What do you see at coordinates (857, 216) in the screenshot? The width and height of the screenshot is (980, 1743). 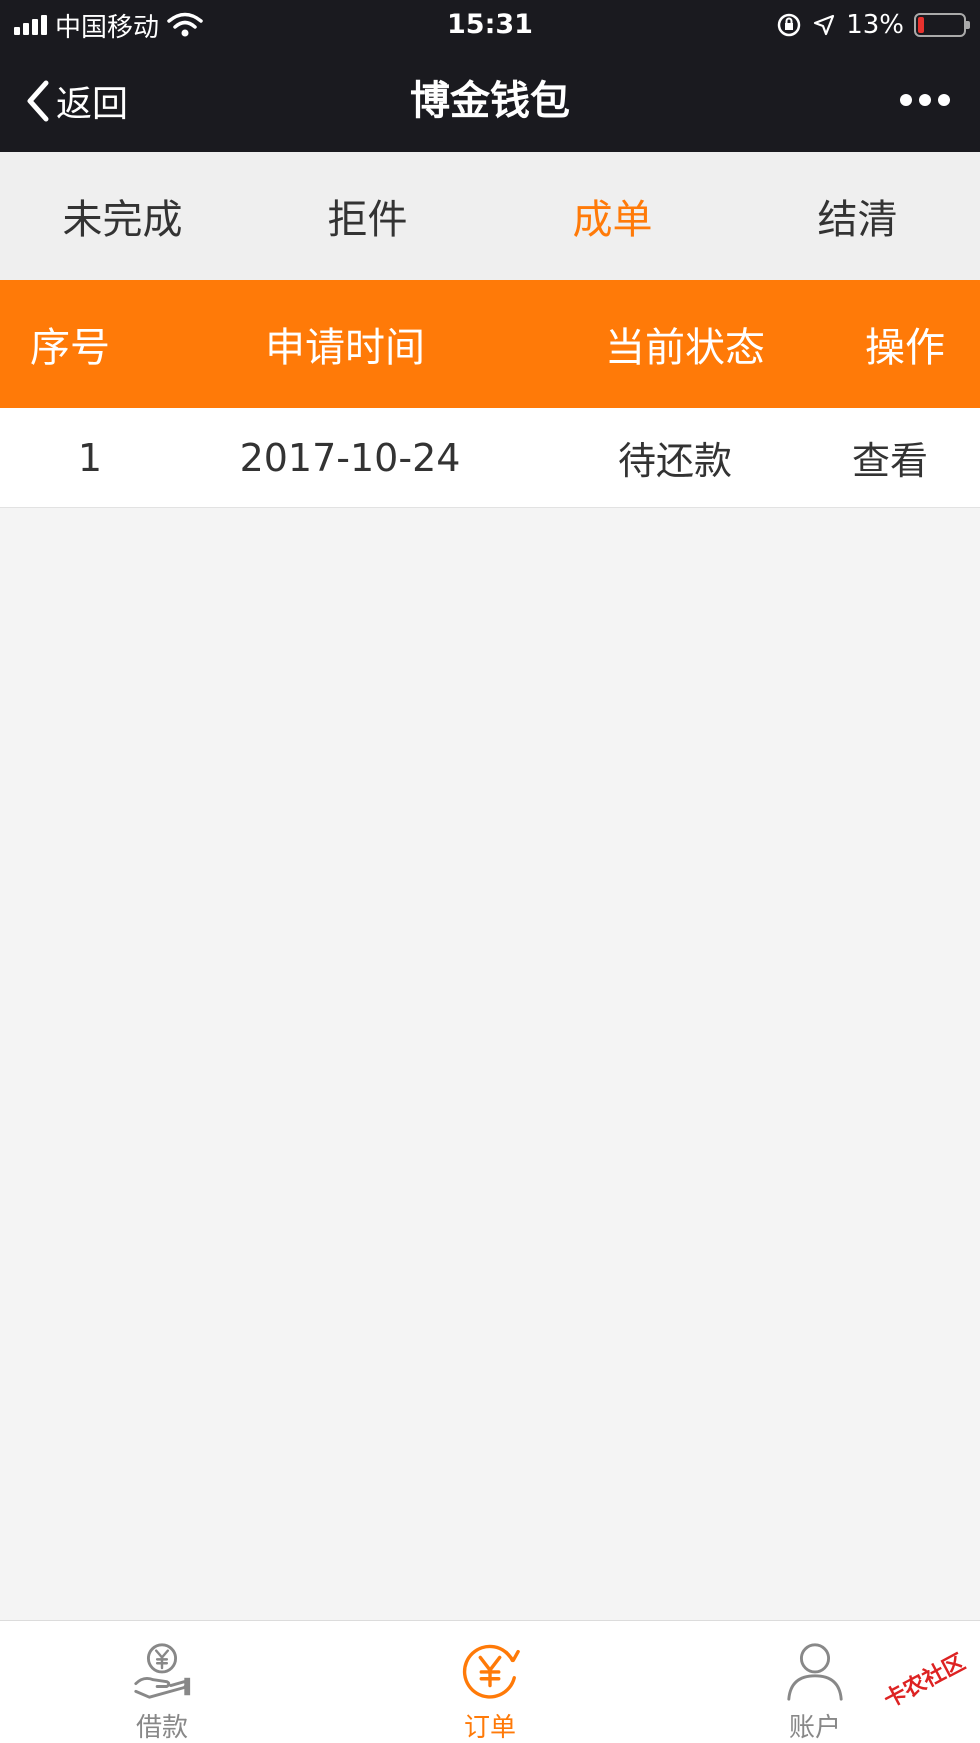 I see `tab-settled: 结清` at bounding box center [857, 216].